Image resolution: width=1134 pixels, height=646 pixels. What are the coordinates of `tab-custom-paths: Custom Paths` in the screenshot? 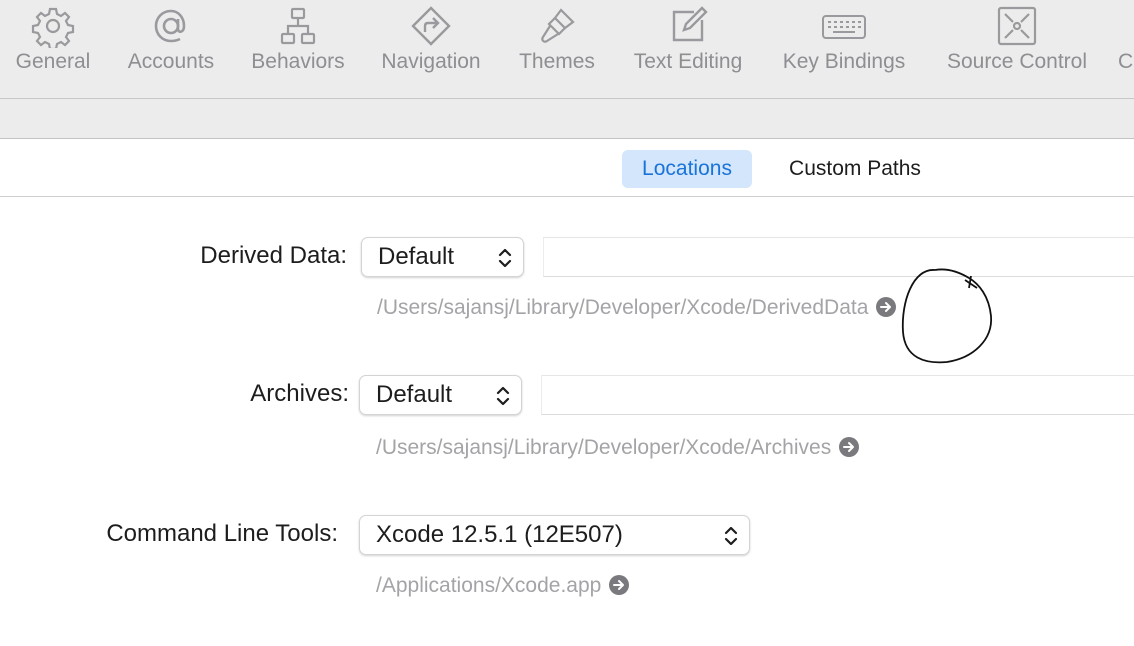 It's located at (855, 169).